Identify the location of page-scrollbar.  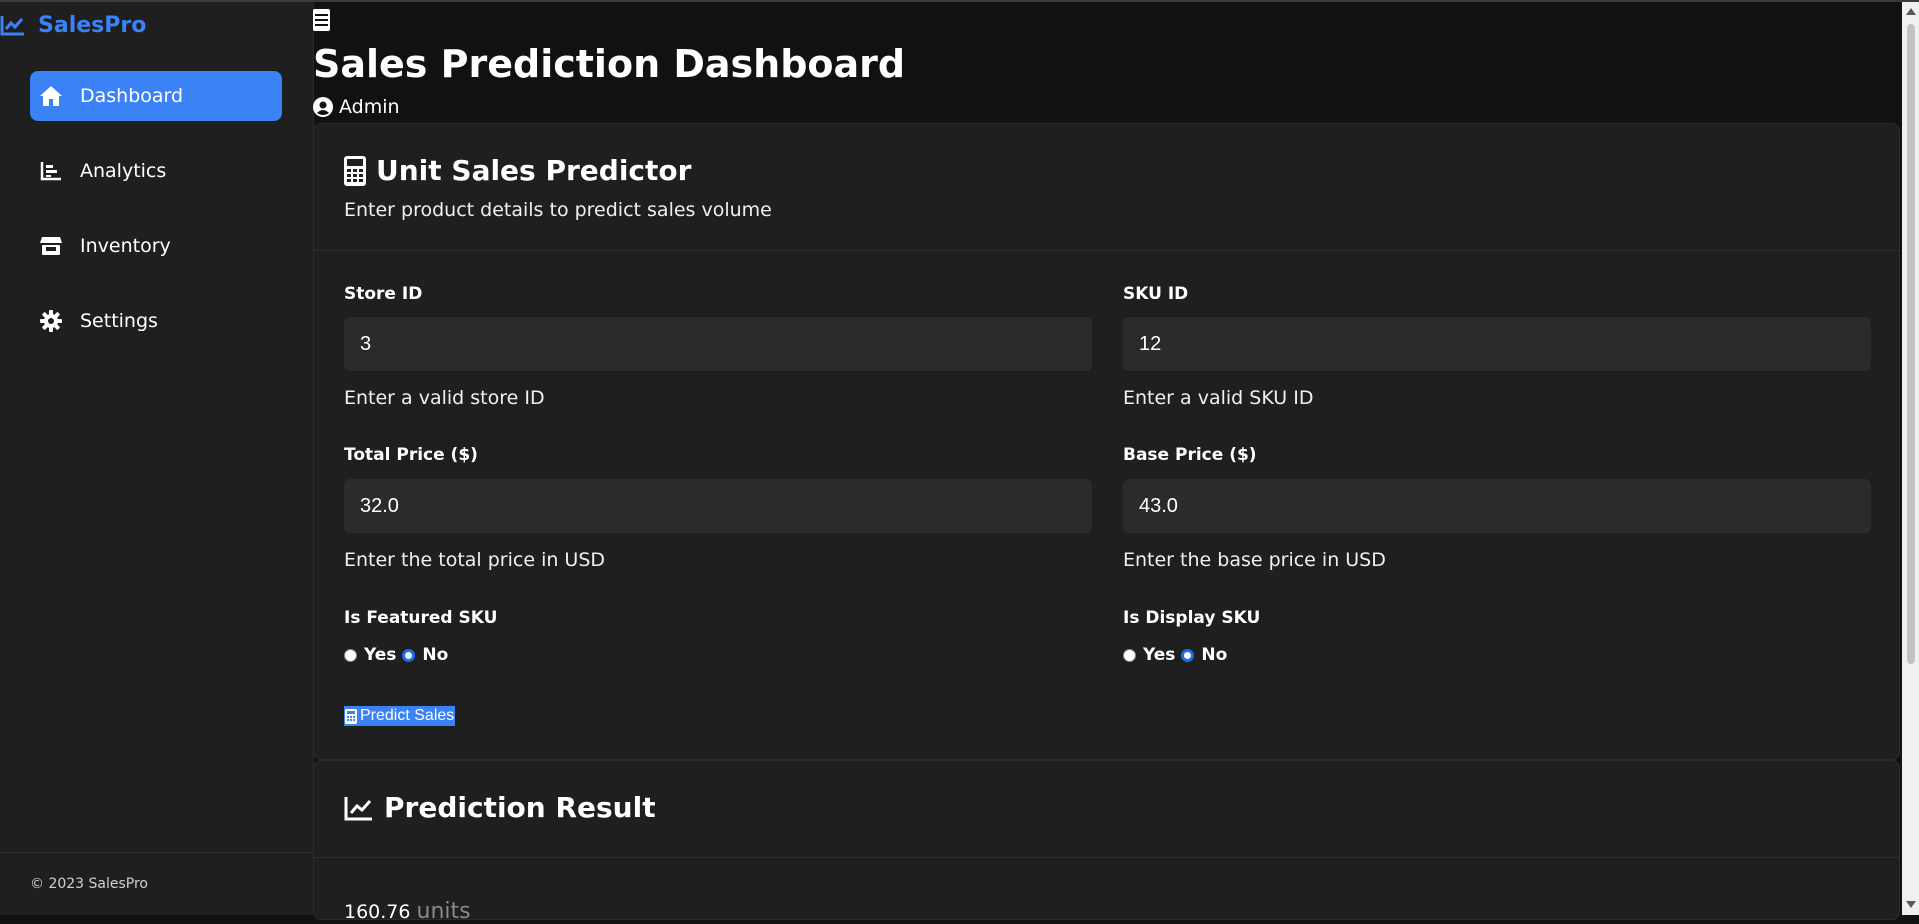
(1910, 458).